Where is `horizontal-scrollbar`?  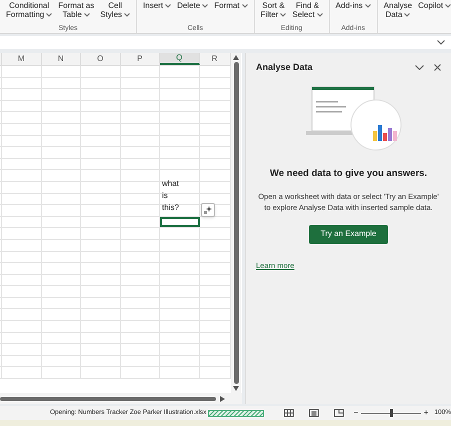 horizontal-scrollbar is located at coordinates (121, 398).